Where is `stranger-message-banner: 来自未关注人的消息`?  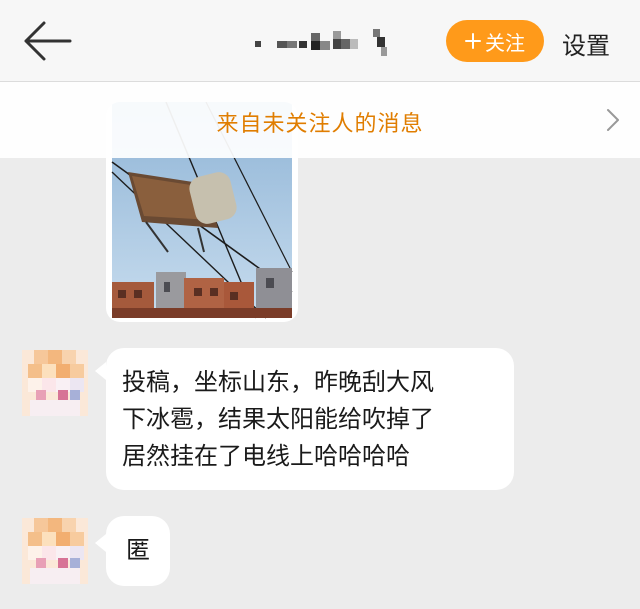
stranger-message-banner: 来自未关注人的消息 is located at coordinates (320, 120).